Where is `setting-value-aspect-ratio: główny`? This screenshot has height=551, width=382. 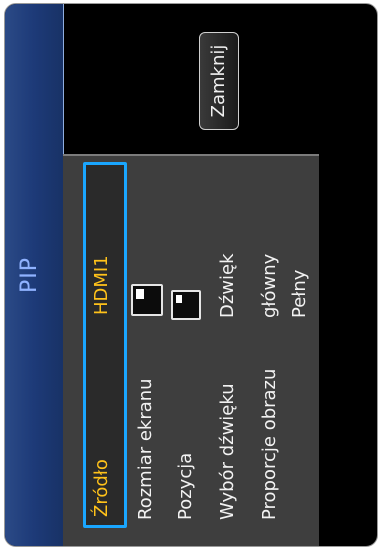 setting-value-aspect-ratio: główny is located at coordinates (269, 285).